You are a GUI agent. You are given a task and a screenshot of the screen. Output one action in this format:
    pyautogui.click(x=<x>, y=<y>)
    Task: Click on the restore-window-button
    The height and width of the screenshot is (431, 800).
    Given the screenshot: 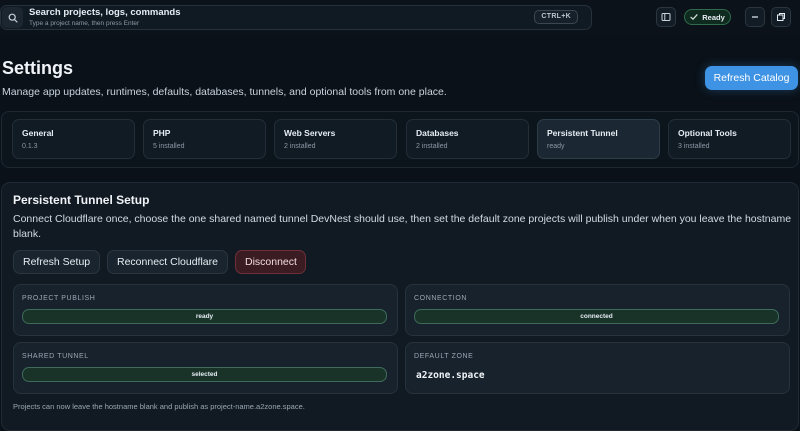 What is the action you would take?
    pyautogui.click(x=781, y=17)
    